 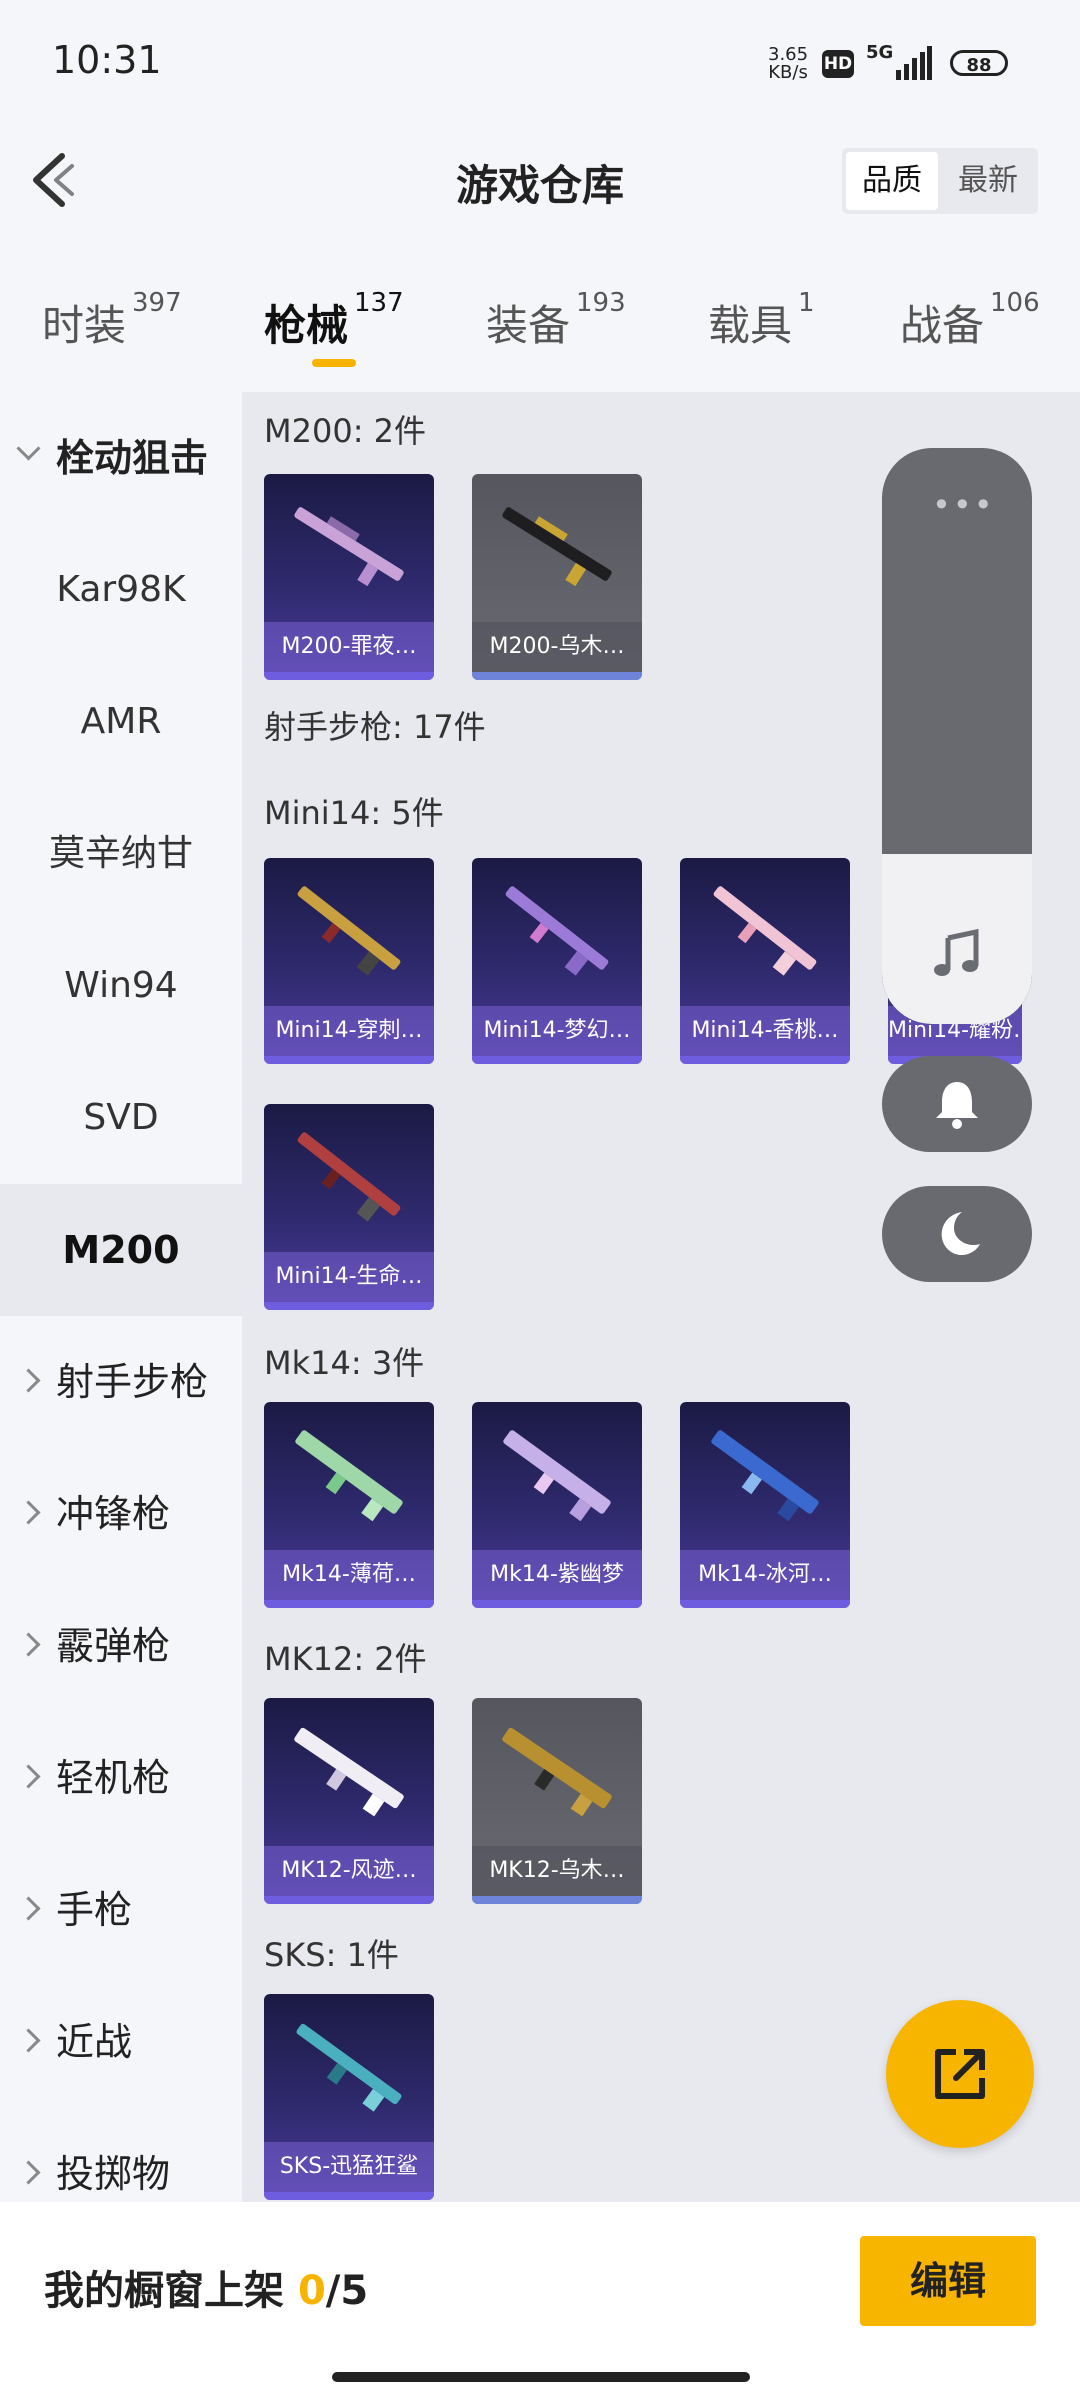 I want to click on hd-badge: HD, so click(x=838, y=64).